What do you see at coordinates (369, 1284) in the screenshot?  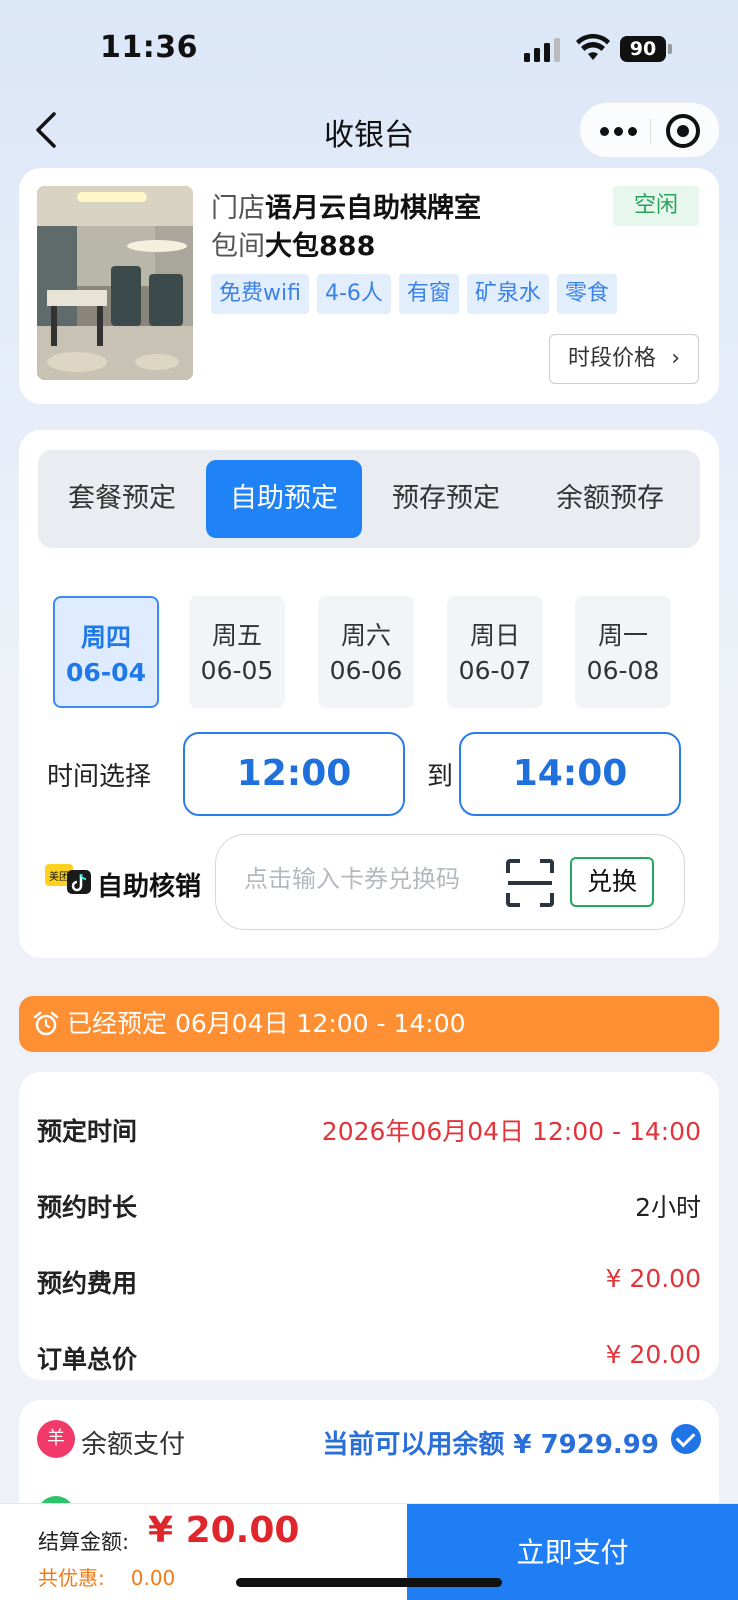 I see `summary-row: 预约费用 ¥ 20.00` at bounding box center [369, 1284].